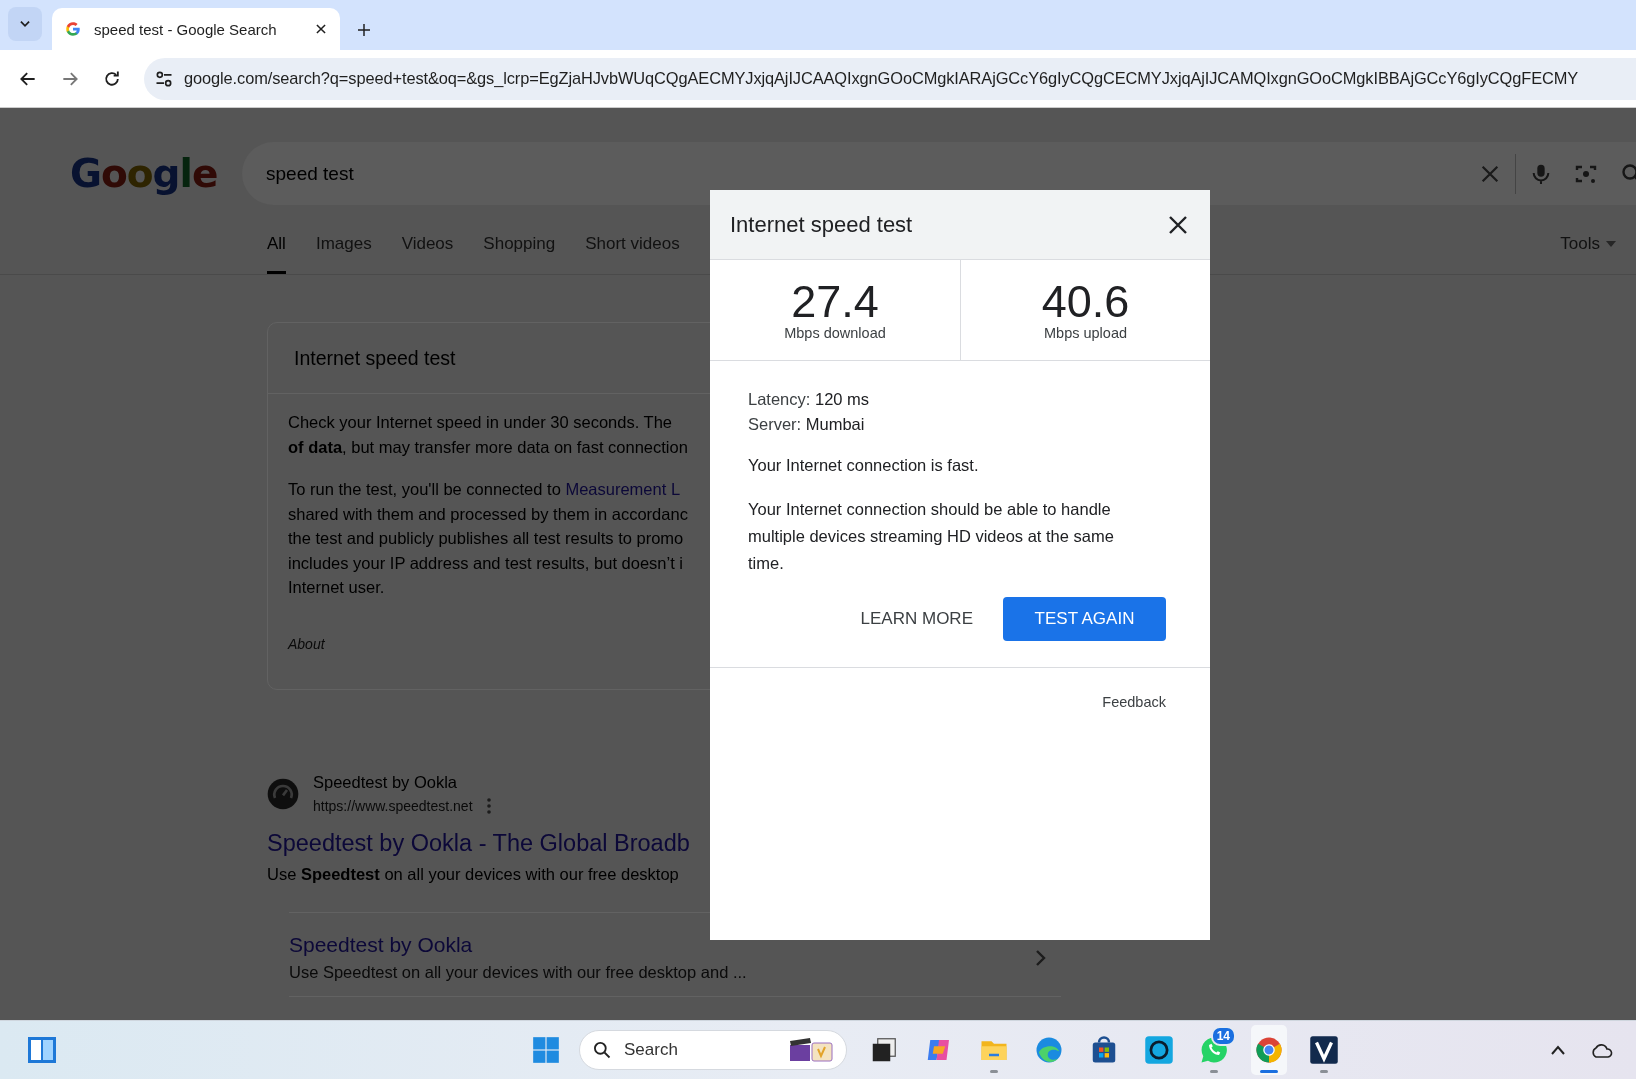 The image size is (1636, 1079). What do you see at coordinates (519, 254) in the screenshot?
I see `search-tab: Shopping` at bounding box center [519, 254].